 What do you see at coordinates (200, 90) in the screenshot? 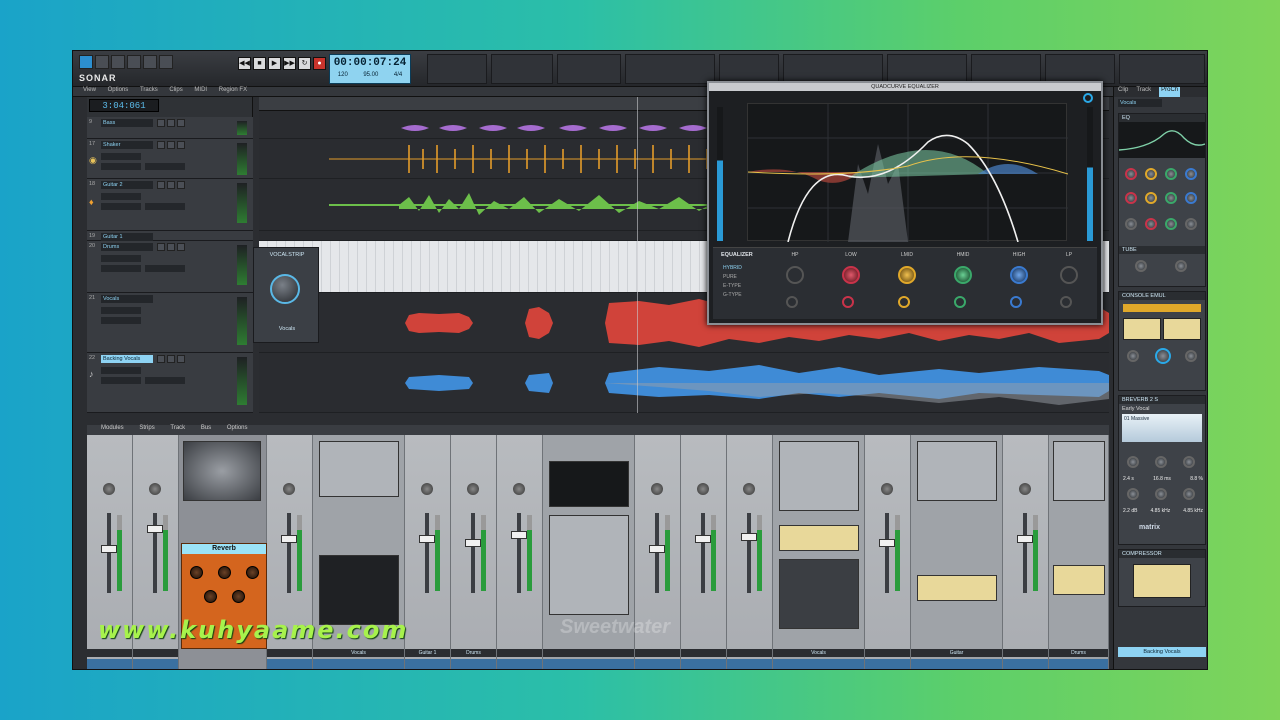
I see `menu-midi: MIDI` at bounding box center [200, 90].